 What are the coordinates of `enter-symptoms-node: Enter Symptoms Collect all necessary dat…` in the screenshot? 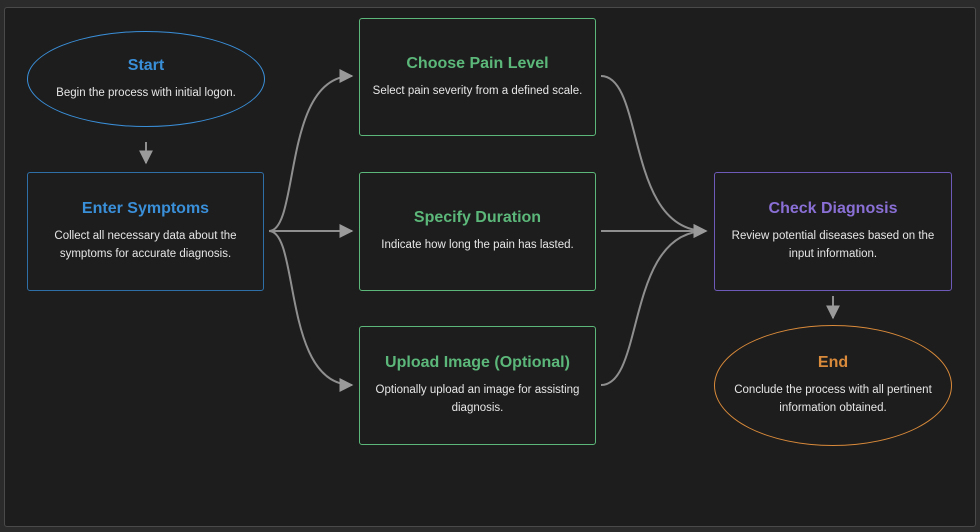 It's located at (145, 231).